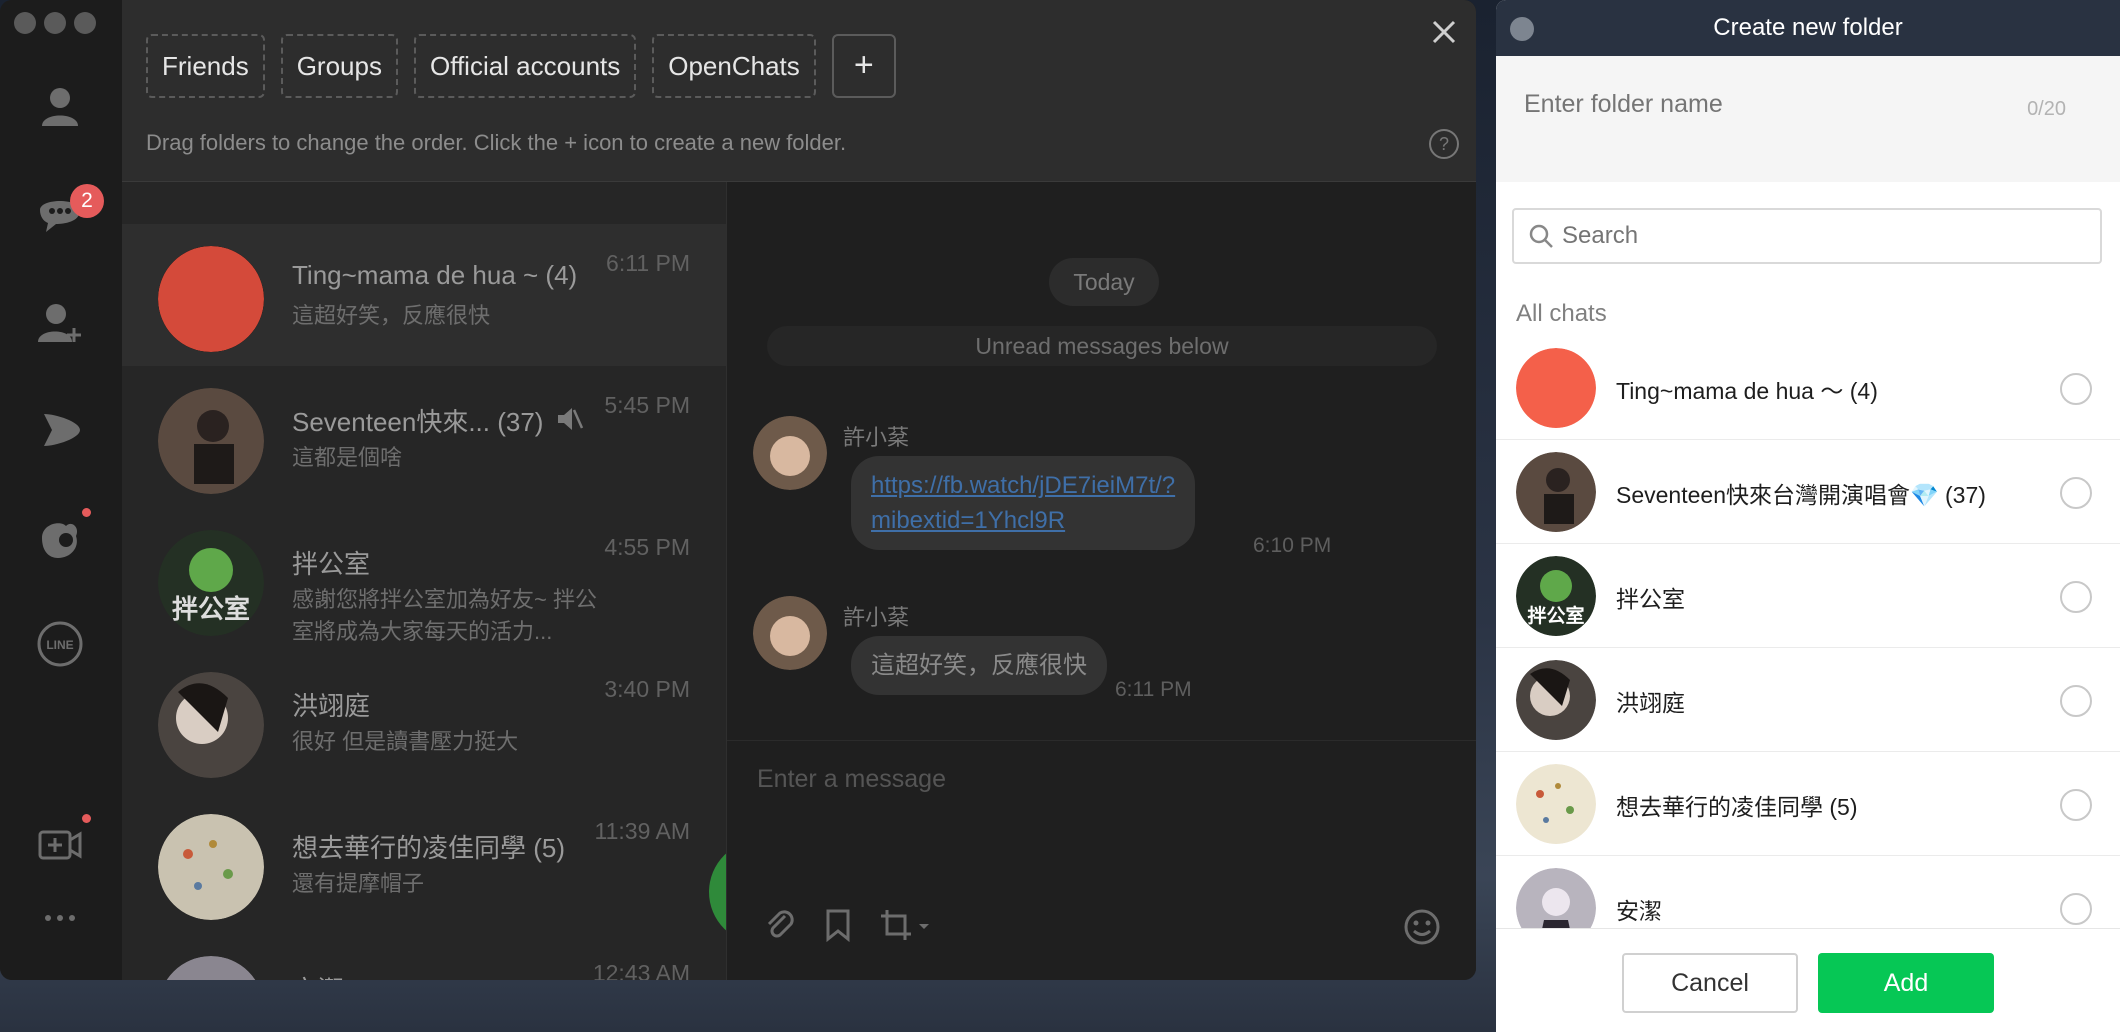 This screenshot has width=2120, height=1032. I want to click on panel-chat-row: 洪翊庭, so click(1808, 700).